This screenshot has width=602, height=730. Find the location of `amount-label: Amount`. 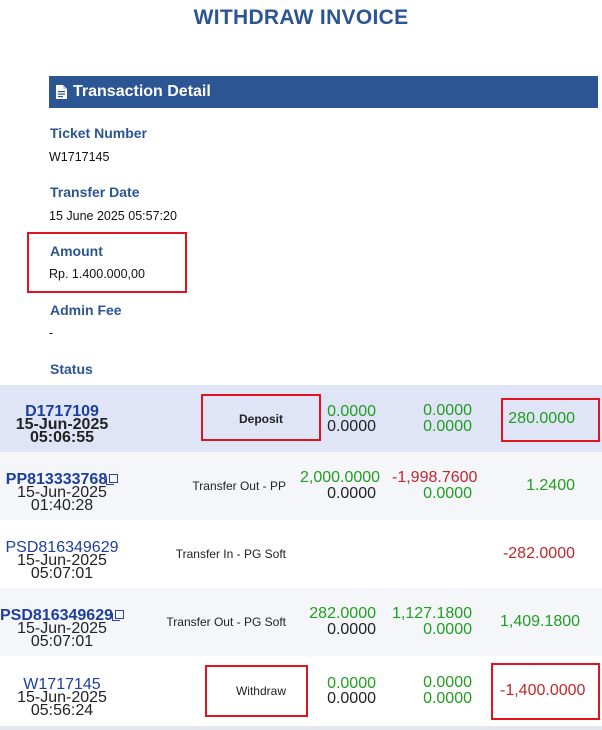

amount-label: Amount is located at coordinates (76, 251).